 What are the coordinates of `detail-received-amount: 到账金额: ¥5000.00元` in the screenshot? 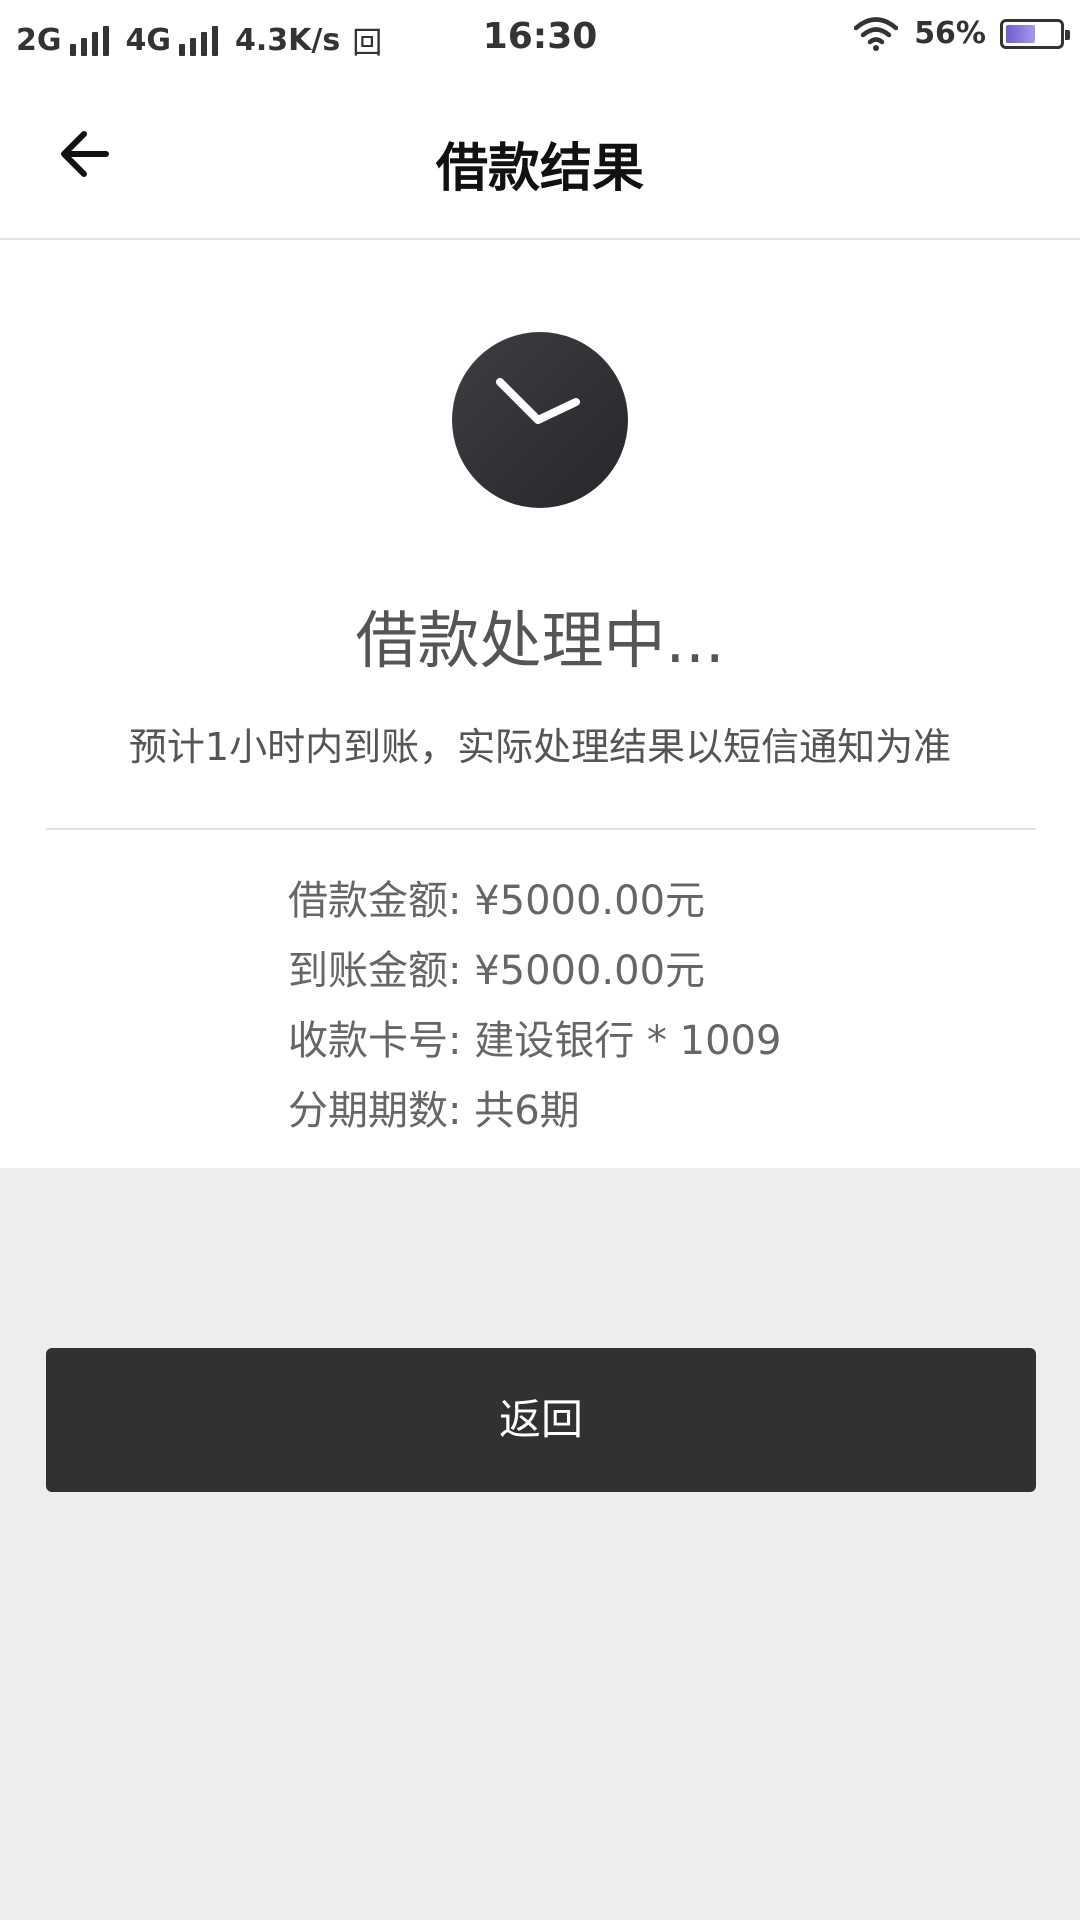 It's located at (497, 971).